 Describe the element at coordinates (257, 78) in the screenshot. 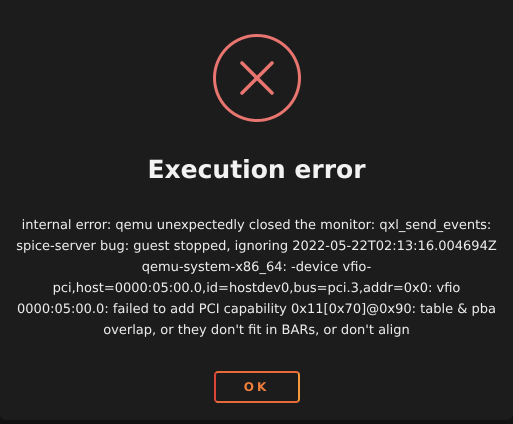

I see `error-icon` at that location.